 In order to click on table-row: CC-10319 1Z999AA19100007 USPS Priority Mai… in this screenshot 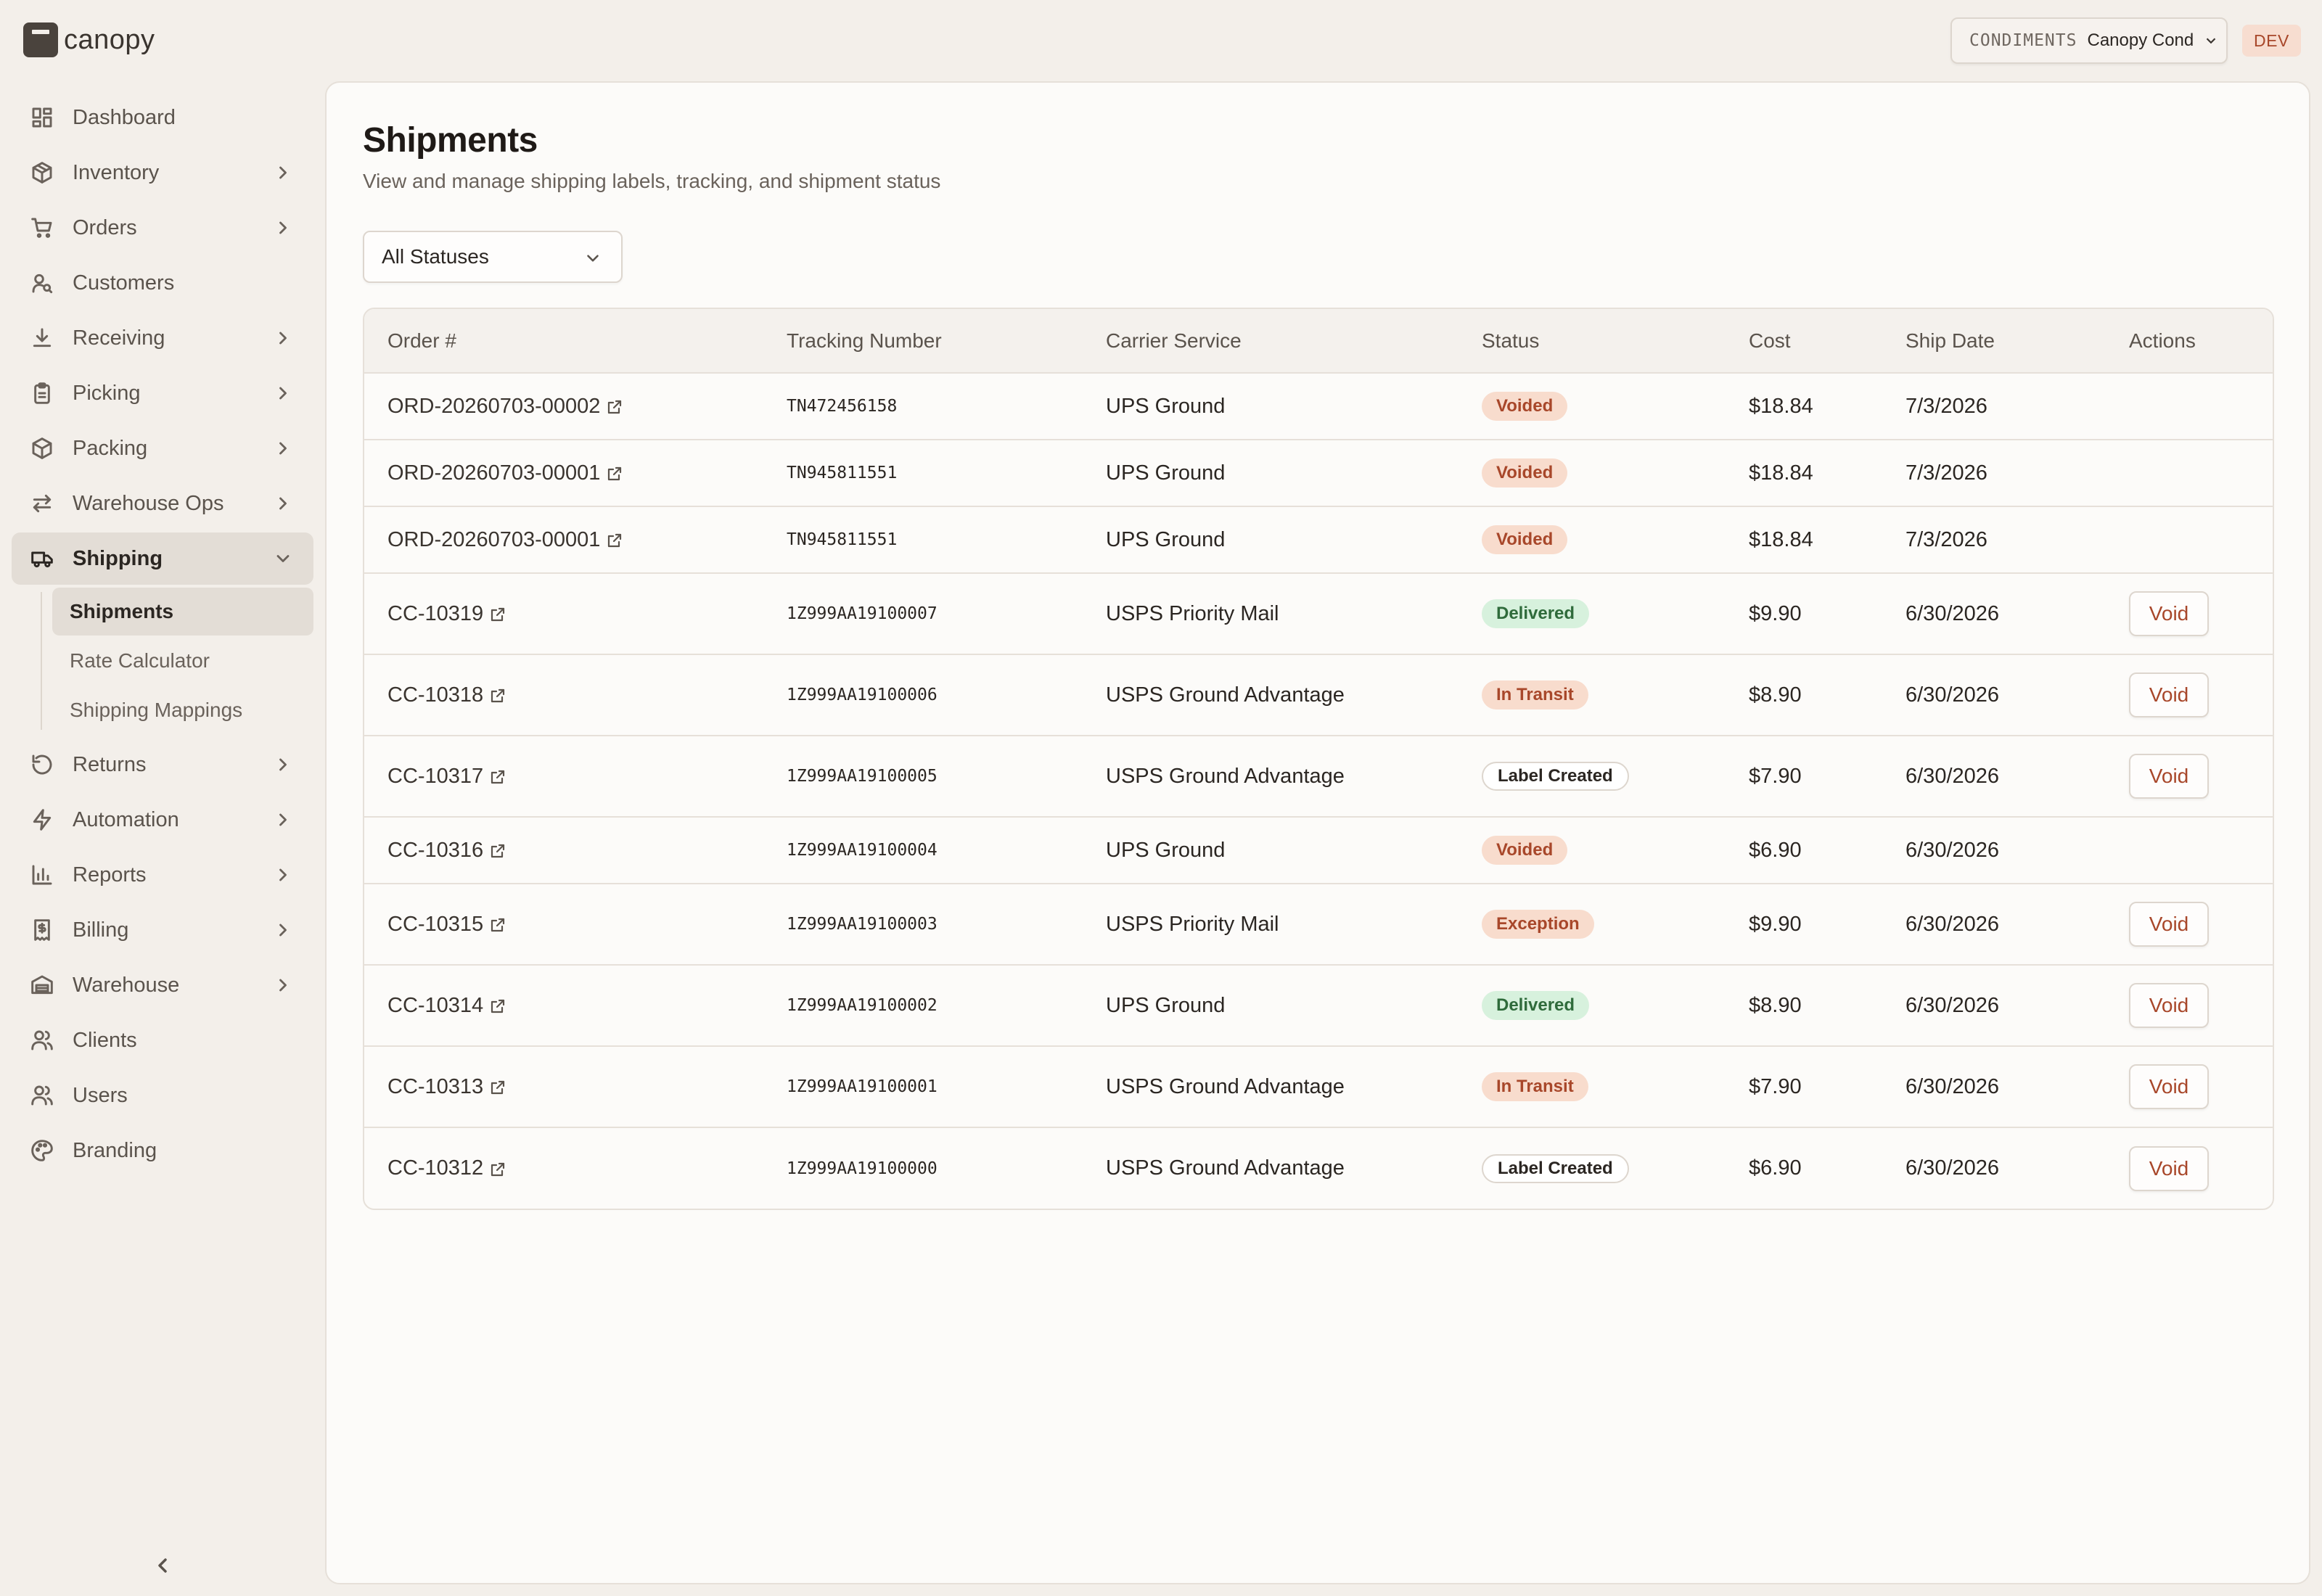, I will do `click(1318, 613)`.